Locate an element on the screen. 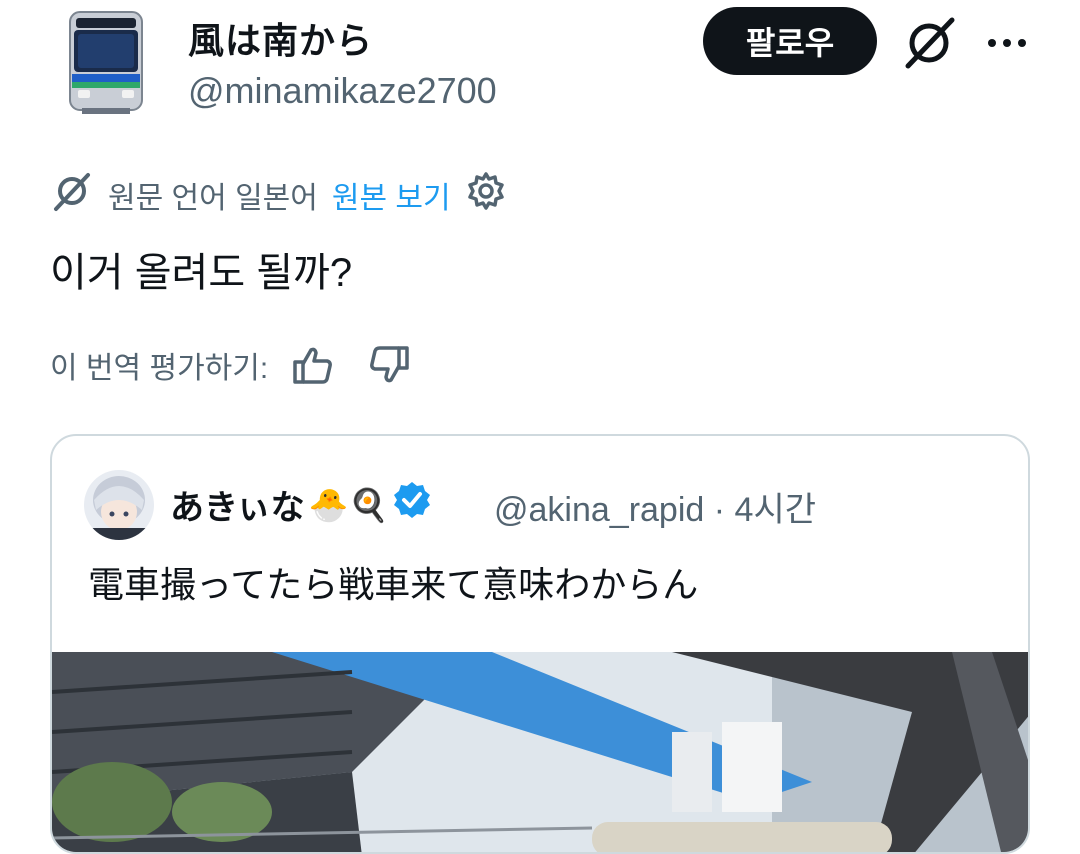 The height and width of the screenshot is (854, 1080). gear-icon is located at coordinates (486, 195).